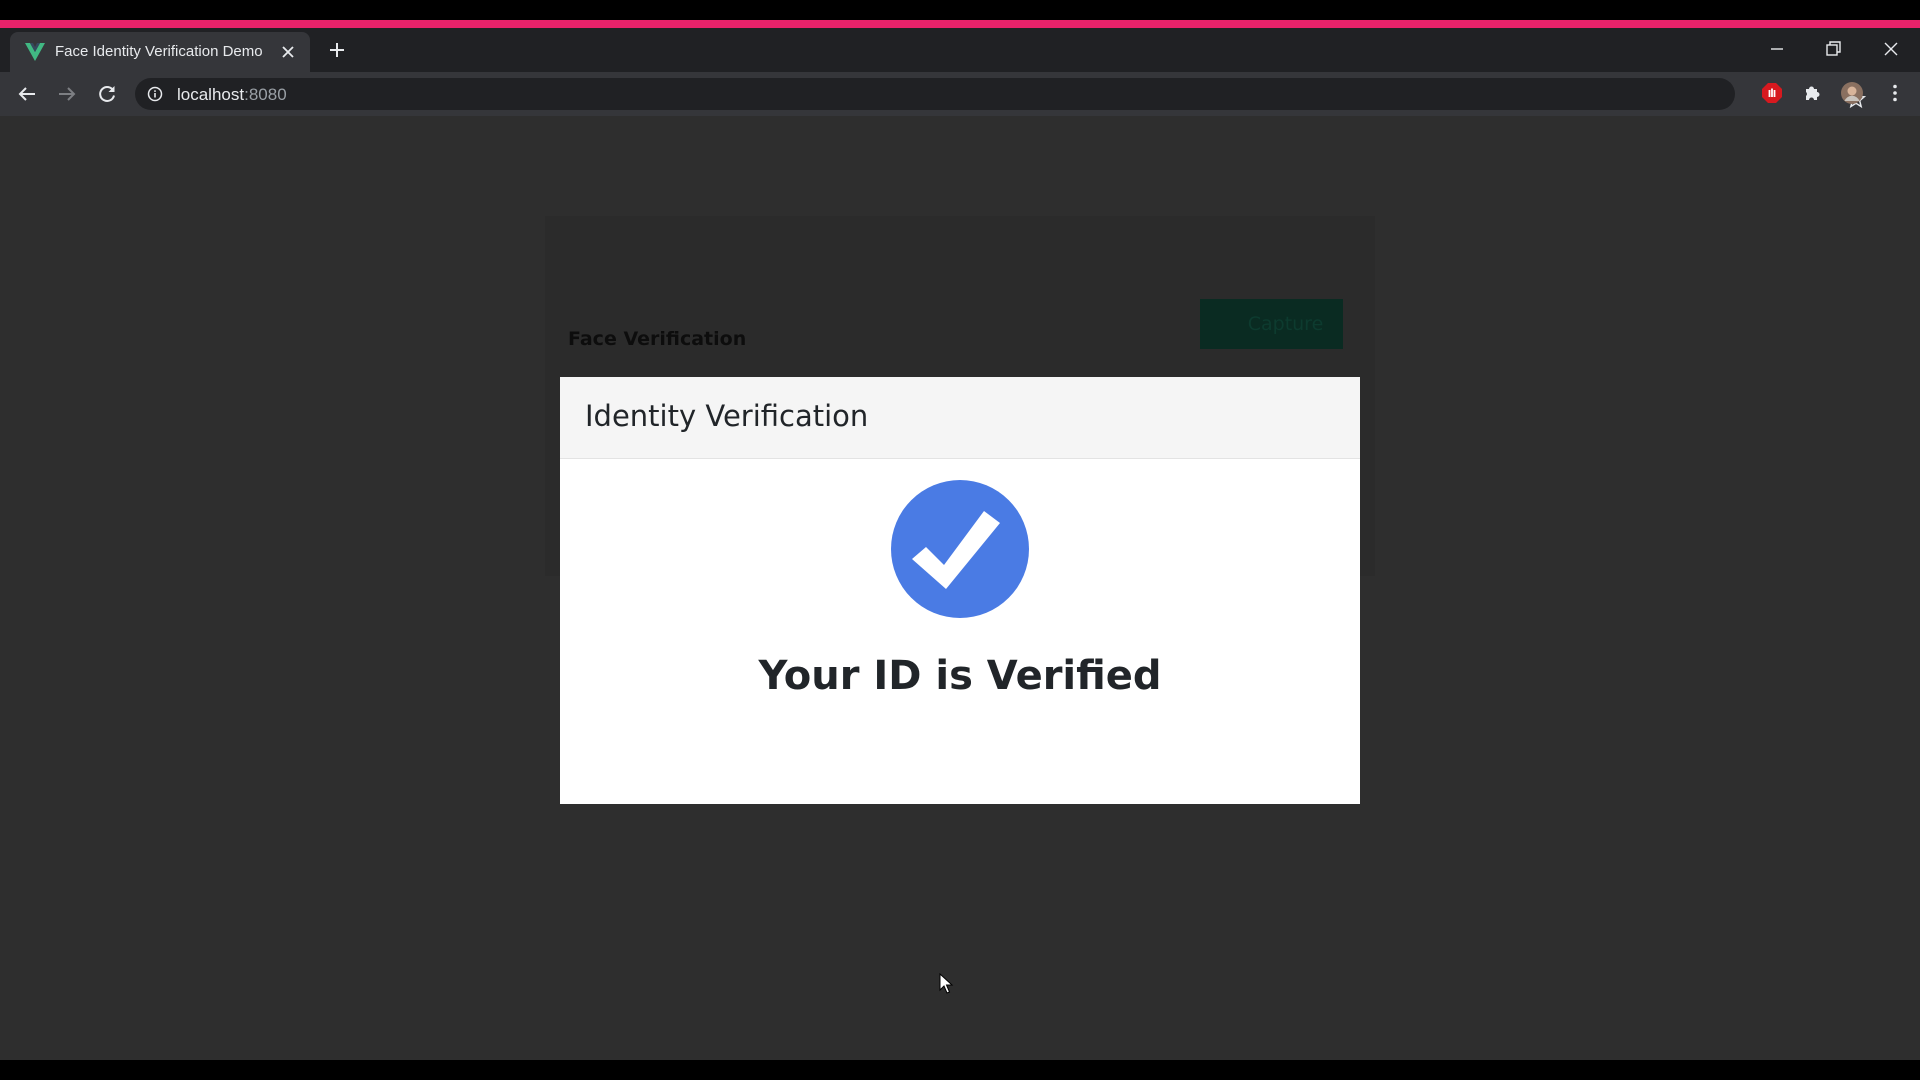 The image size is (1920, 1080). I want to click on capture-button: Capture, so click(1271, 324).